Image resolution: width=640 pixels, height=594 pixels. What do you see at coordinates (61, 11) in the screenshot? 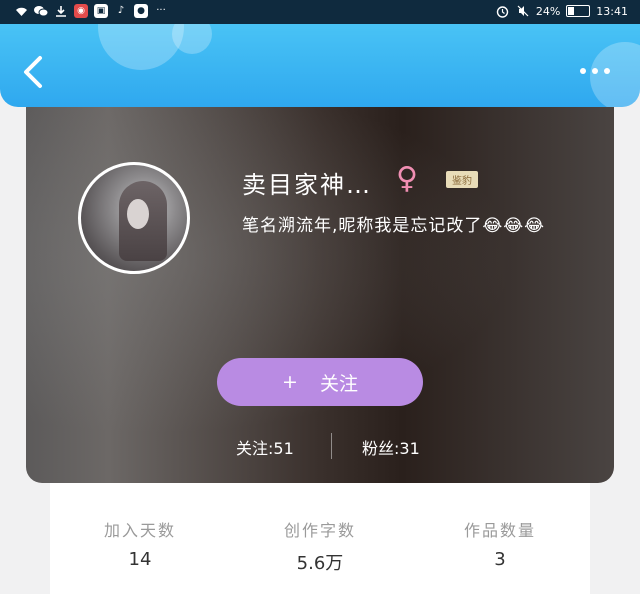
I see `download-icon` at bounding box center [61, 11].